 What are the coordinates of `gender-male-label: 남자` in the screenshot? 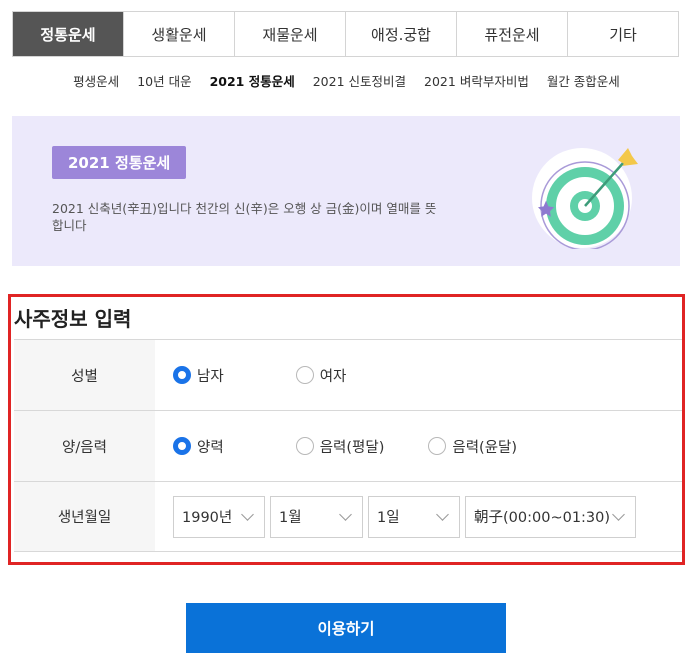 It's located at (210, 376).